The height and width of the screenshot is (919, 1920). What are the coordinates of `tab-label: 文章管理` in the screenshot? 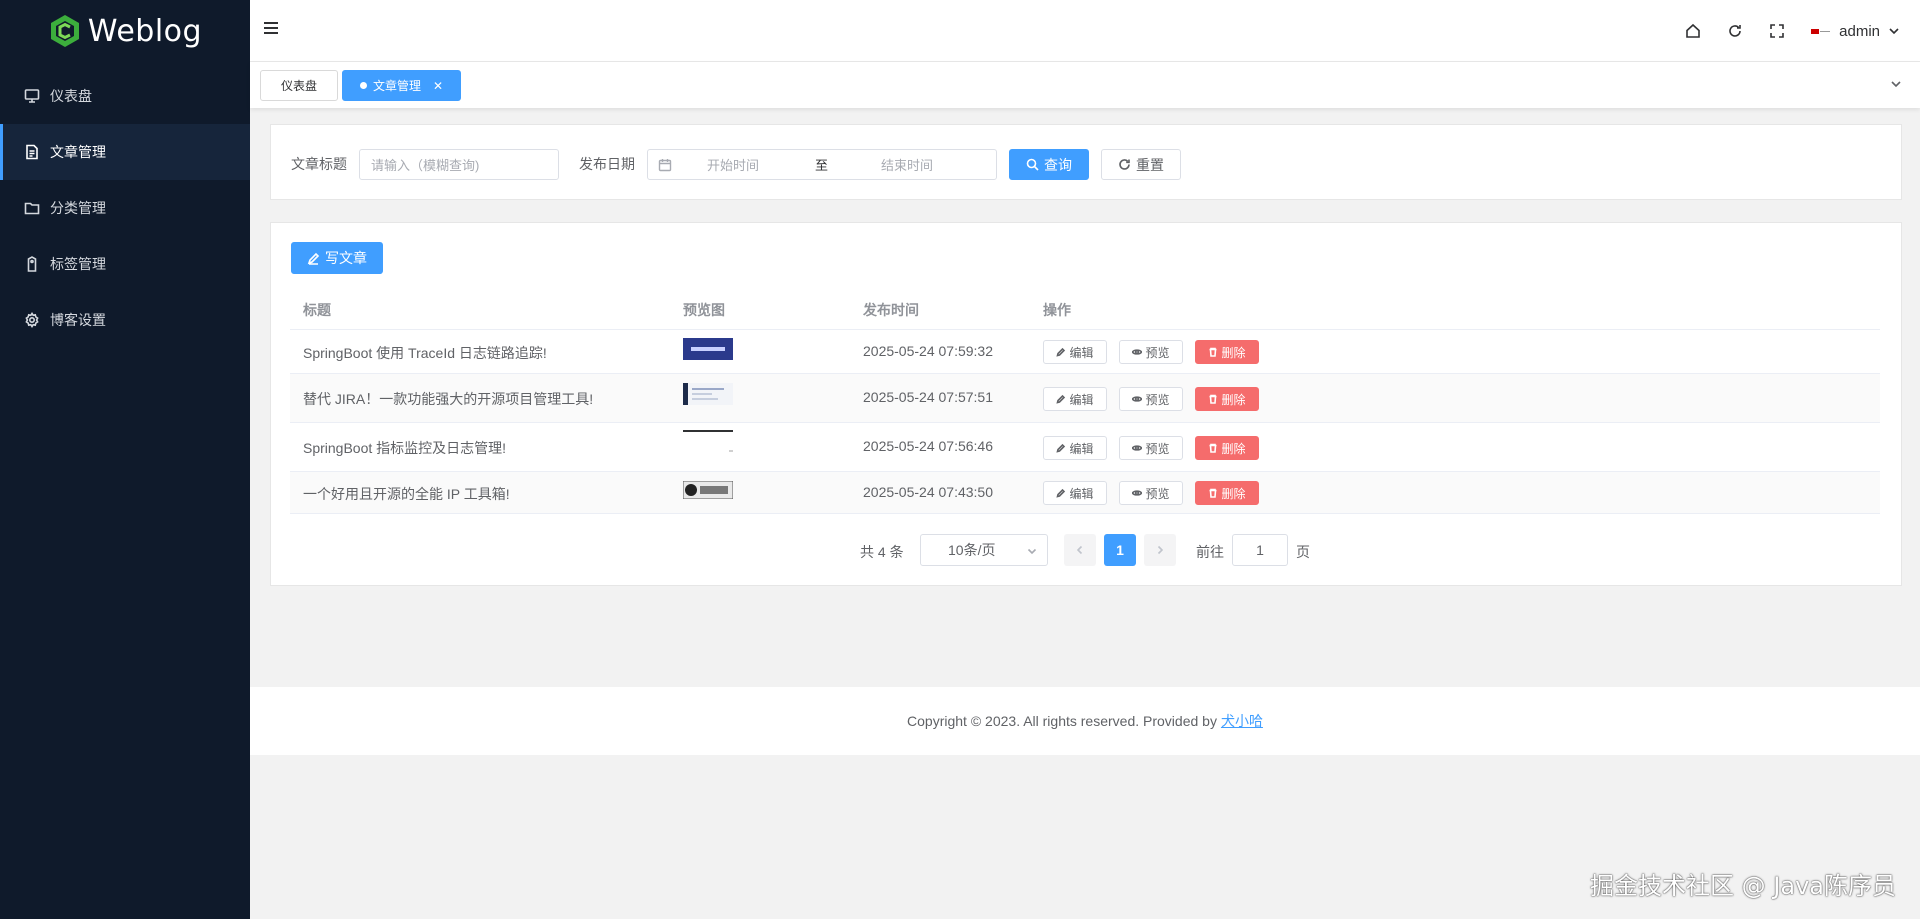 It's located at (396, 86).